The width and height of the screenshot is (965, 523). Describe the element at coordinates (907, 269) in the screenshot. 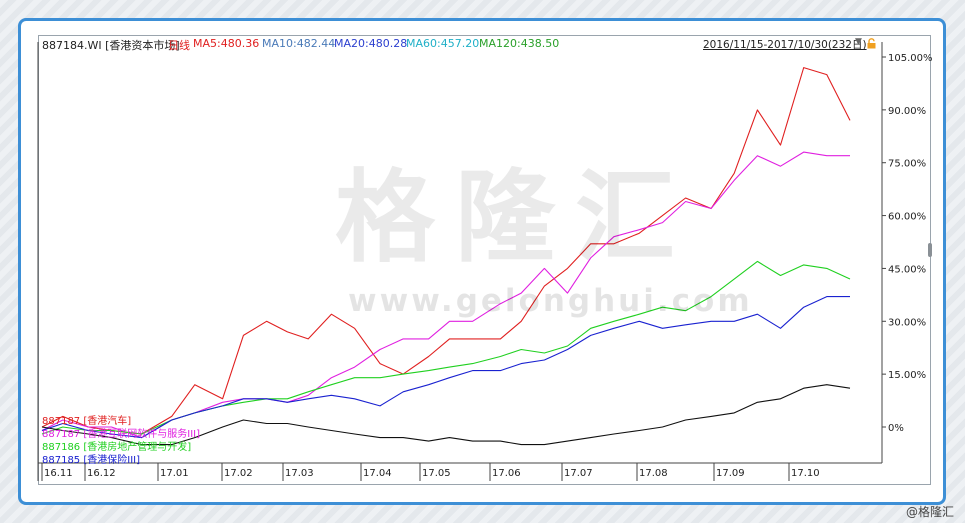

I see `y-tick-label: 45.00%` at that location.